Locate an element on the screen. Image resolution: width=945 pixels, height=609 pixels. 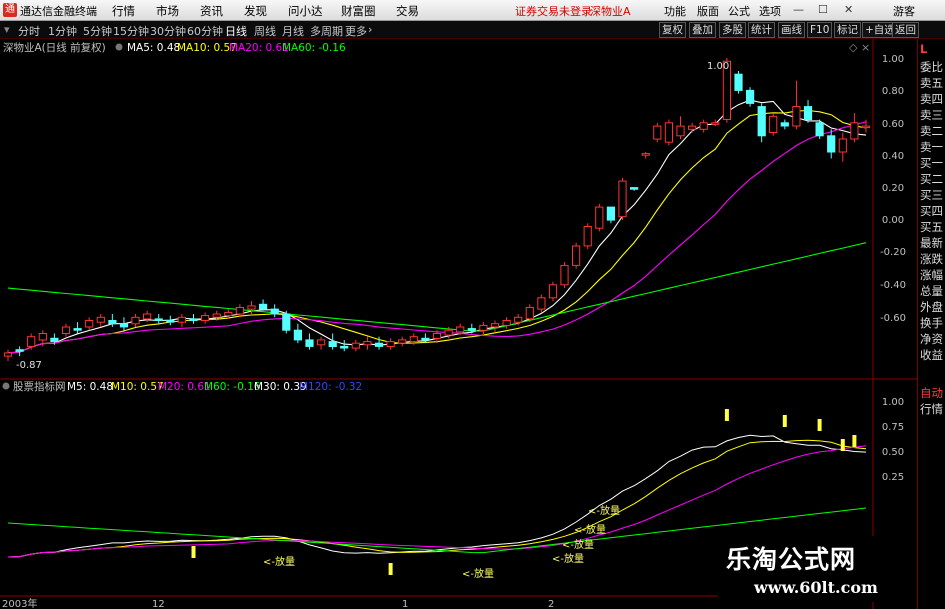
menu-discover: 发现 is located at coordinates (255, 11).